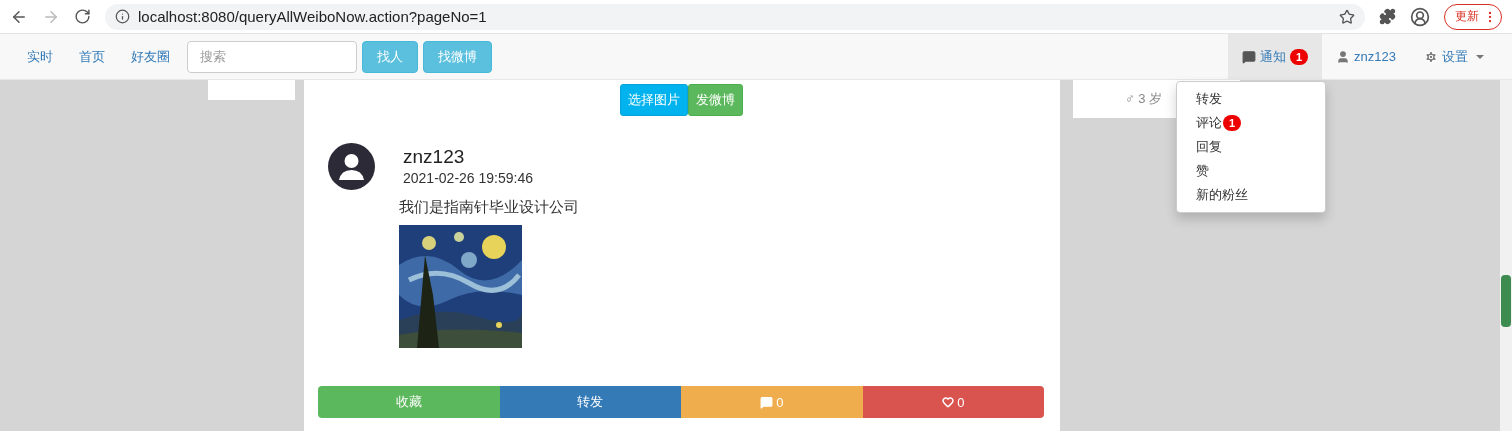 This screenshot has width=1512, height=431. What do you see at coordinates (1347, 16) in the screenshot?
I see `star-icon` at bounding box center [1347, 16].